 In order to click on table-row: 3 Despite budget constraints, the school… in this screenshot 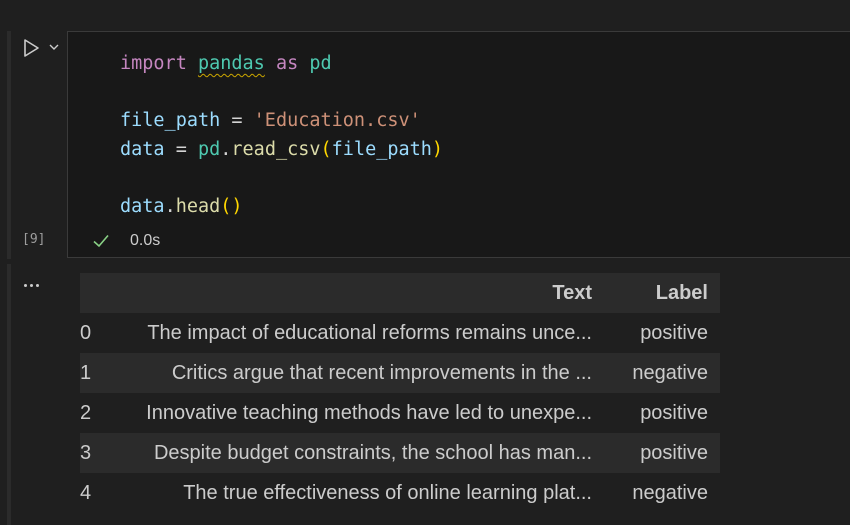, I will do `click(400, 453)`.